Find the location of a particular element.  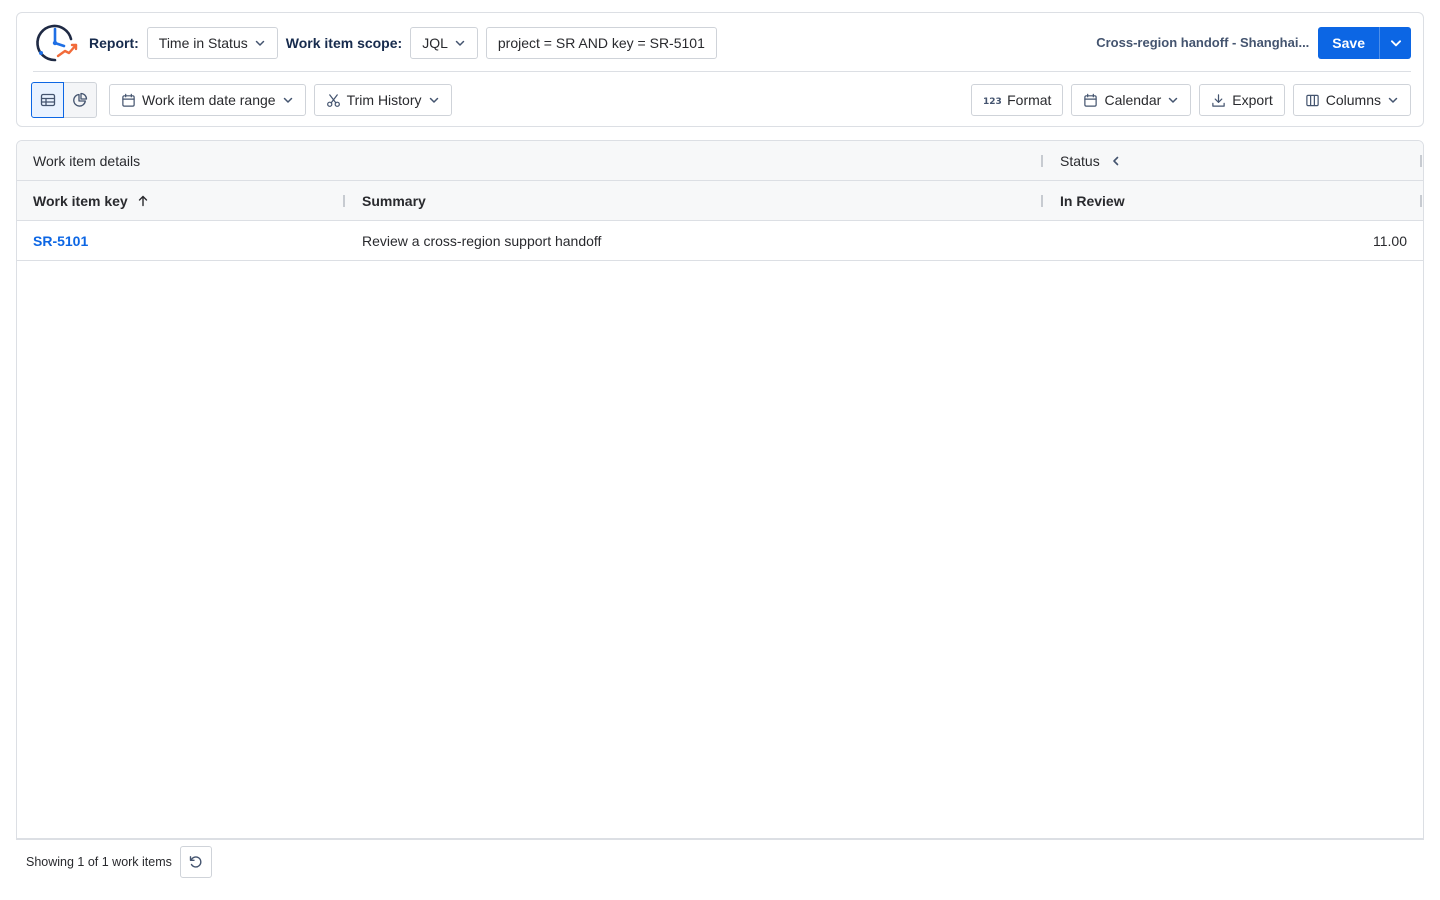

cell-work-item-key: SR-5101 is located at coordinates (60, 240).